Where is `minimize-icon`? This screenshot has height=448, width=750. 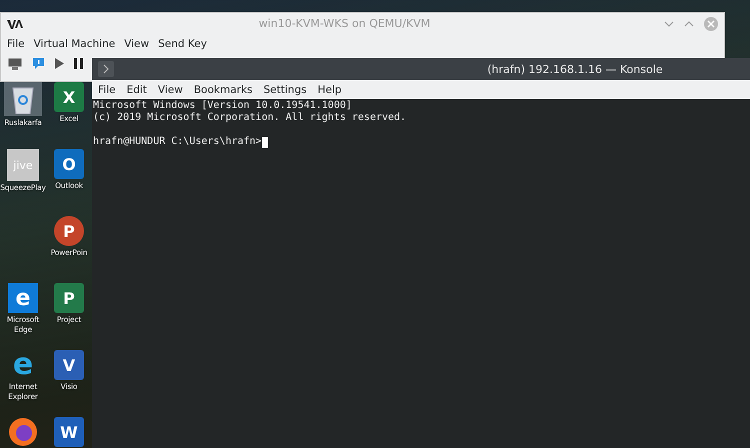 minimize-icon is located at coordinates (669, 23).